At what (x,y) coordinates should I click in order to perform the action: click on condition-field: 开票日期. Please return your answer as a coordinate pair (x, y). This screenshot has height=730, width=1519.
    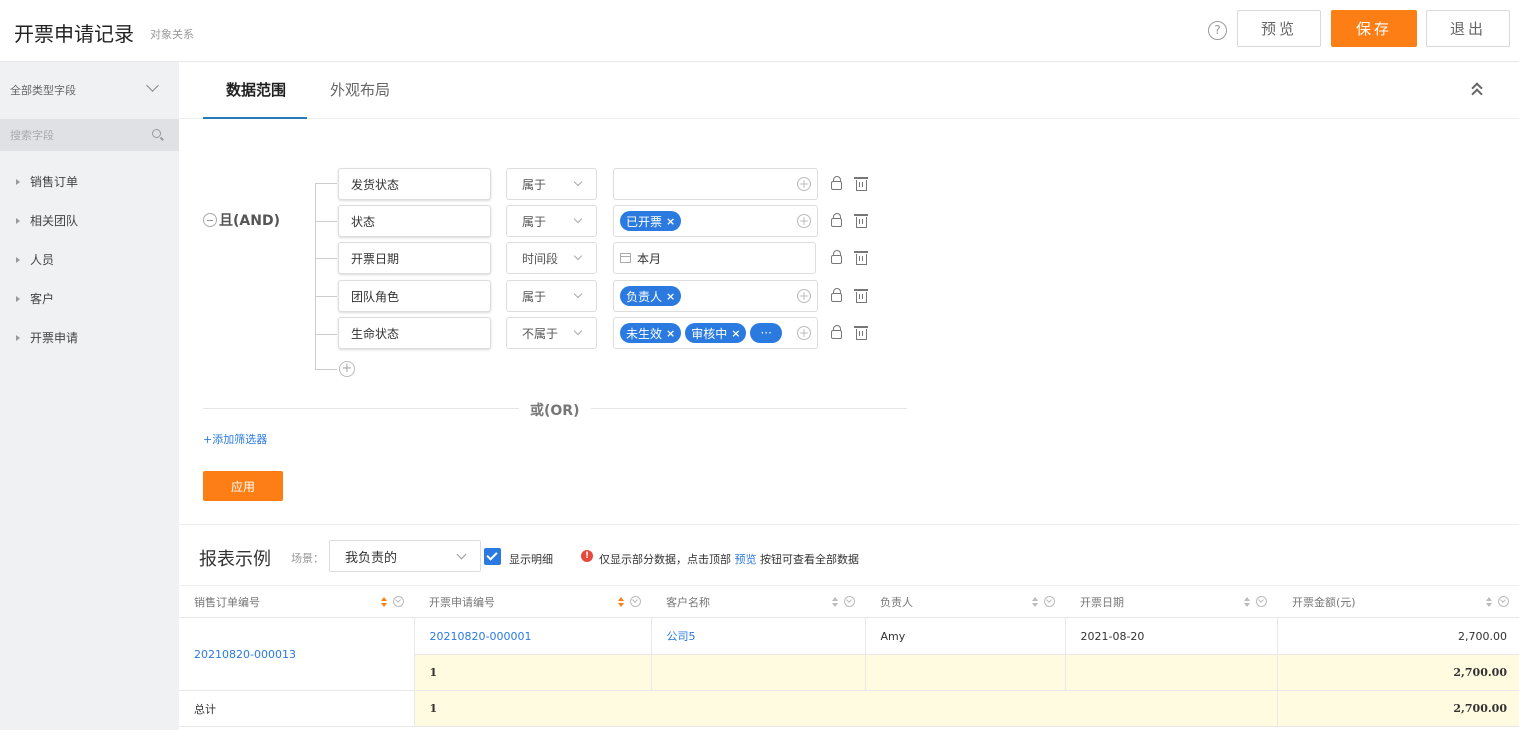
    Looking at the image, I should click on (414, 258).